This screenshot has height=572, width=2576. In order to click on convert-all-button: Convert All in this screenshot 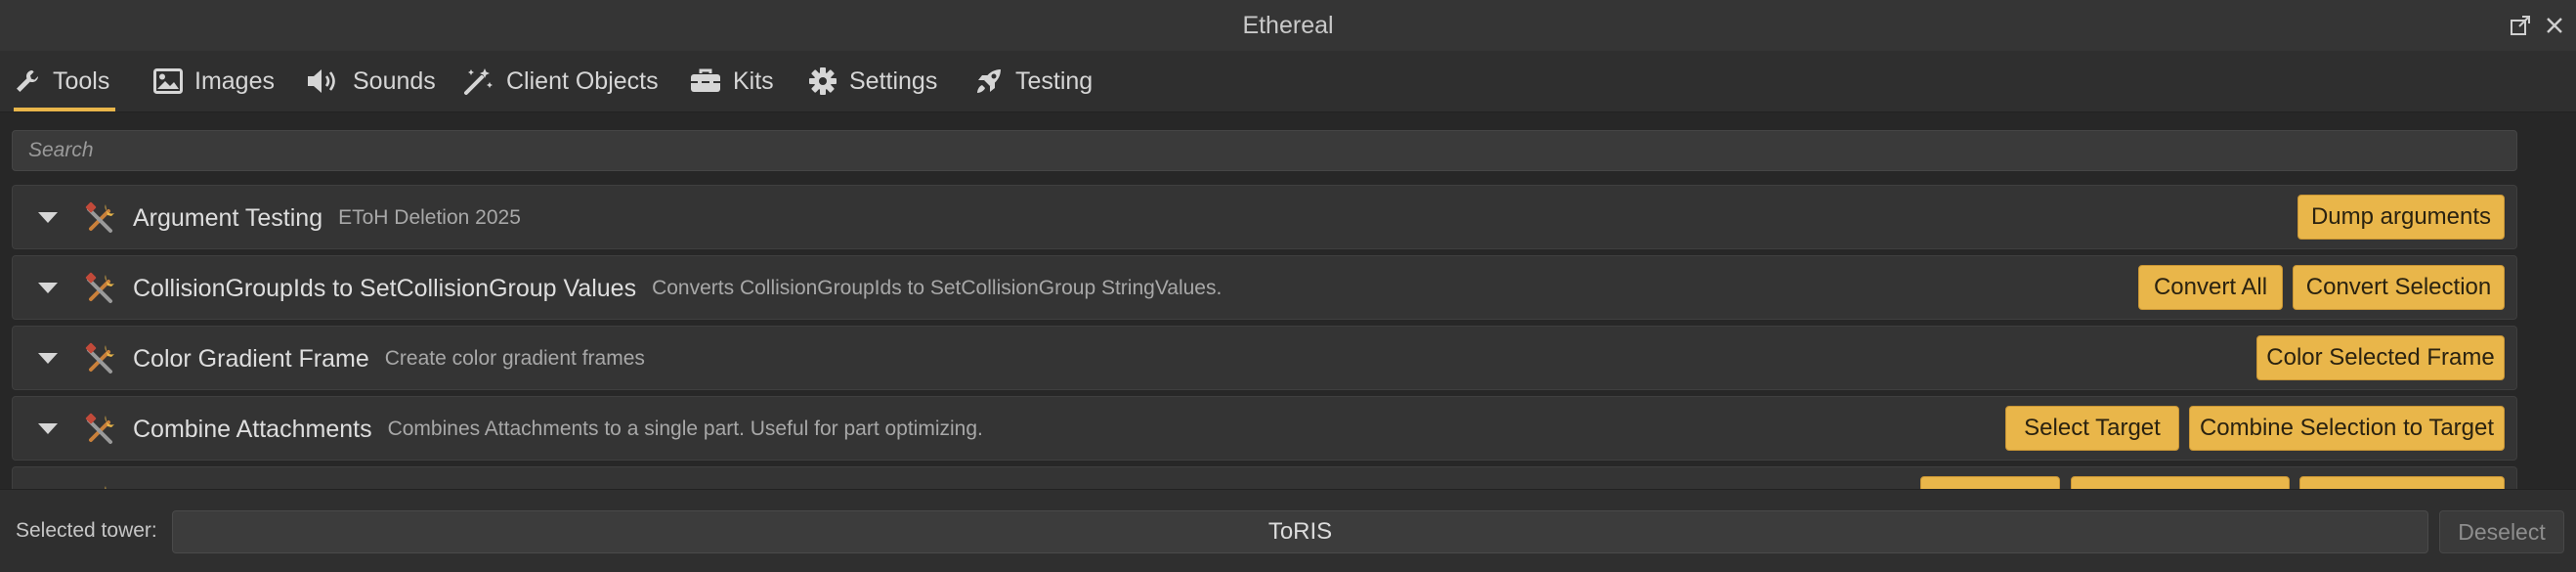, I will do `click(2210, 287)`.